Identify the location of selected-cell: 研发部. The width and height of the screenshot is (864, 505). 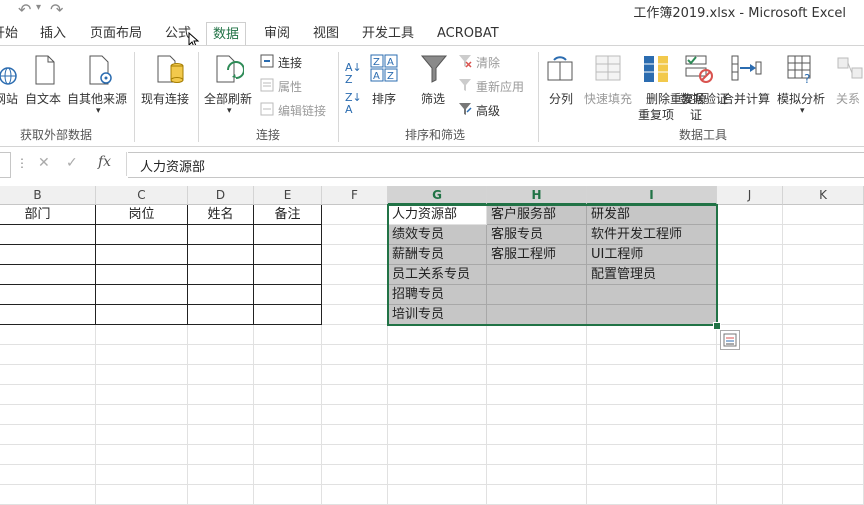
(652, 215).